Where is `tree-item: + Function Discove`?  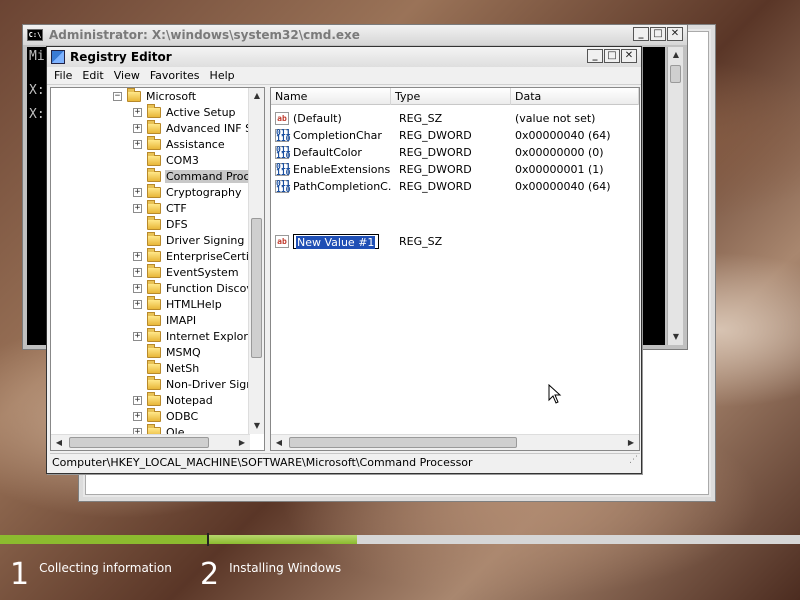 tree-item: + Function Discove is located at coordinates (197, 287).